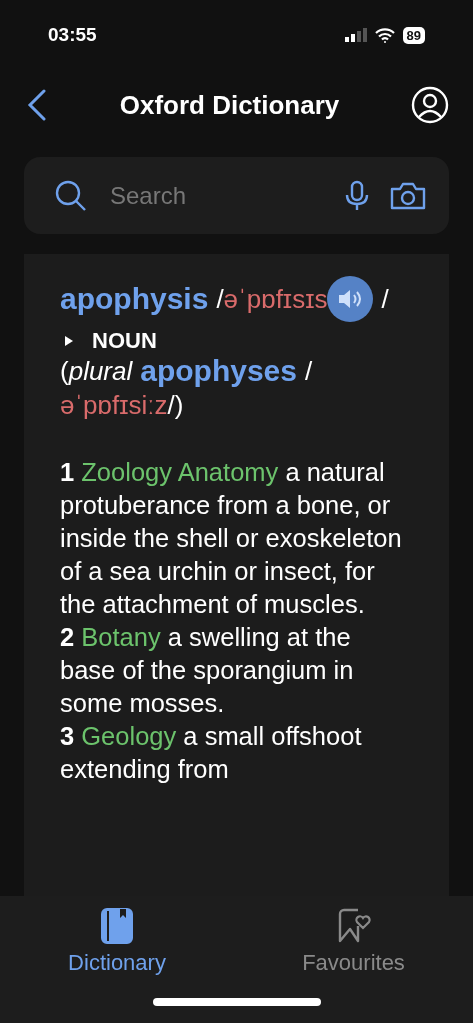 Image resolution: width=473 pixels, height=1023 pixels. What do you see at coordinates (355, 35) in the screenshot?
I see `signal-icon` at bounding box center [355, 35].